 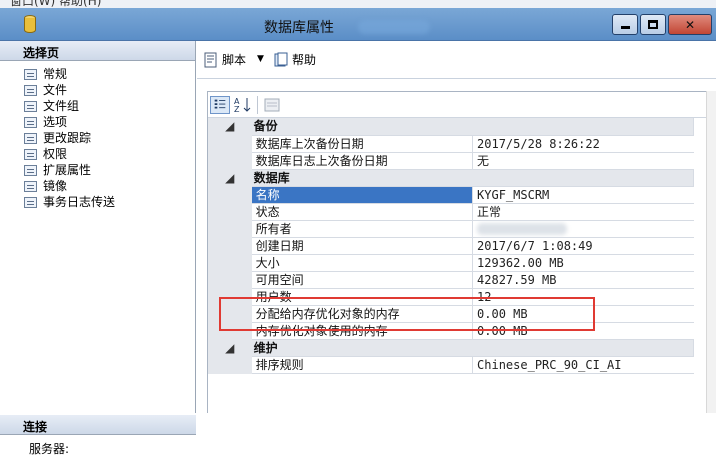 I want to click on property-name: 所有者, so click(x=362, y=229).